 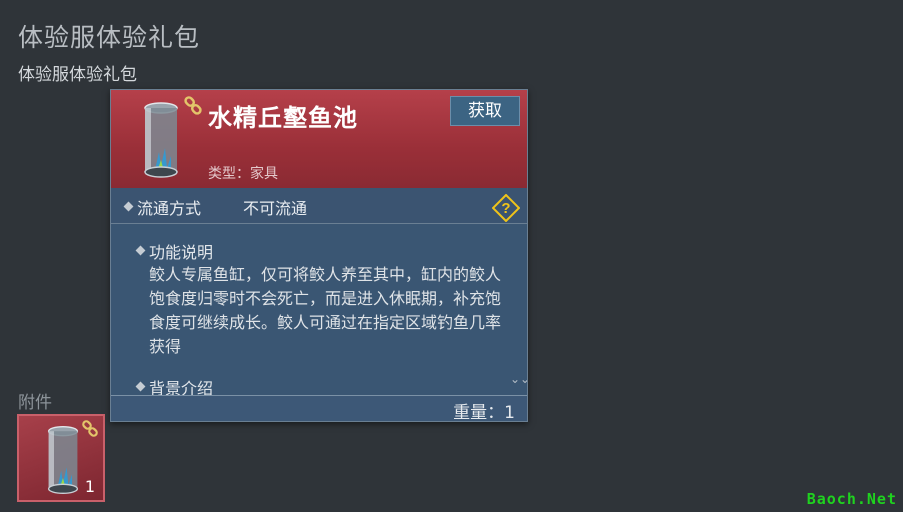 What do you see at coordinates (518, 379) in the screenshot?
I see `scroll-down-icon: ⌄⌄` at bounding box center [518, 379].